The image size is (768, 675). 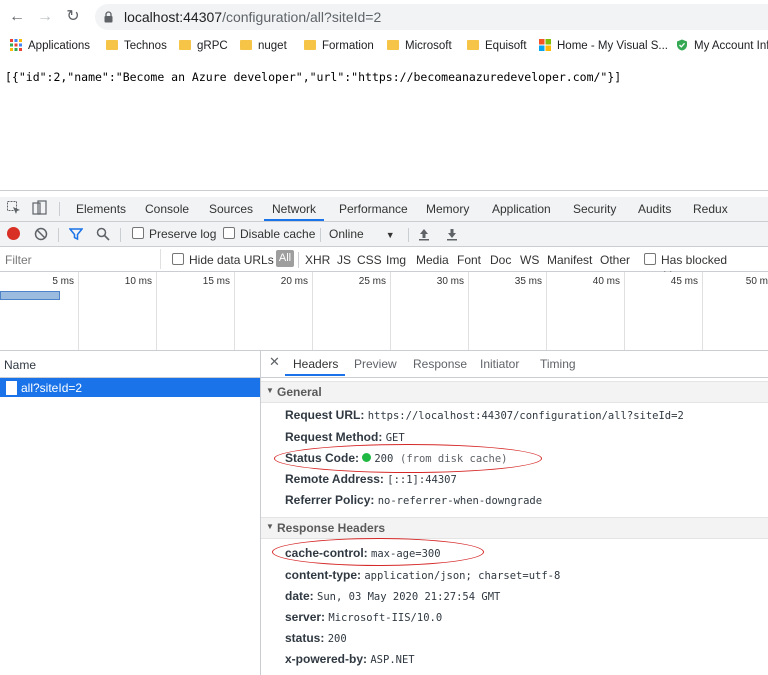 I want to click on tab-response: Response, so click(x=440, y=364).